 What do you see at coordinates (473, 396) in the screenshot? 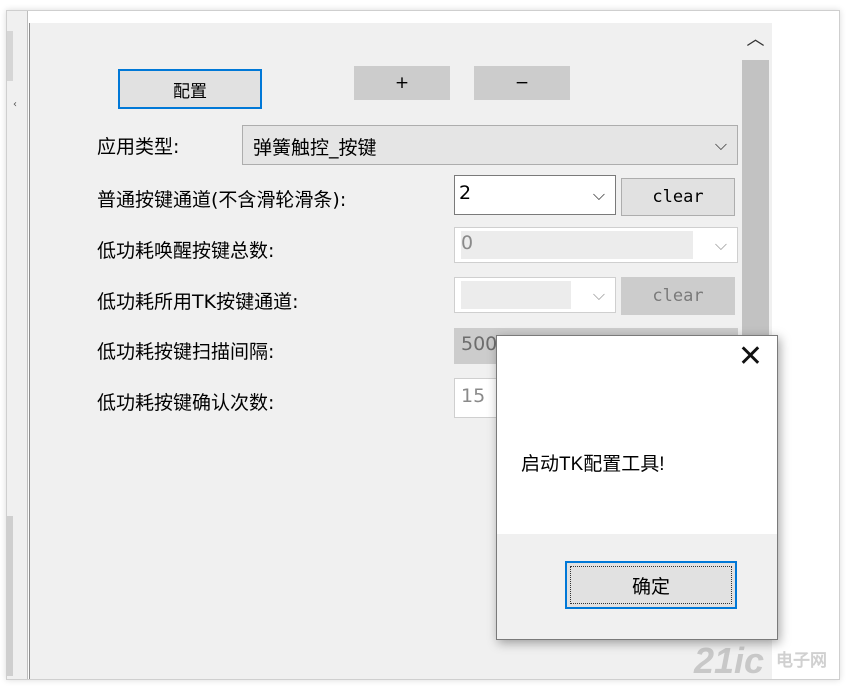
I see `lowpower-confirm-count-value: 15` at bounding box center [473, 396].